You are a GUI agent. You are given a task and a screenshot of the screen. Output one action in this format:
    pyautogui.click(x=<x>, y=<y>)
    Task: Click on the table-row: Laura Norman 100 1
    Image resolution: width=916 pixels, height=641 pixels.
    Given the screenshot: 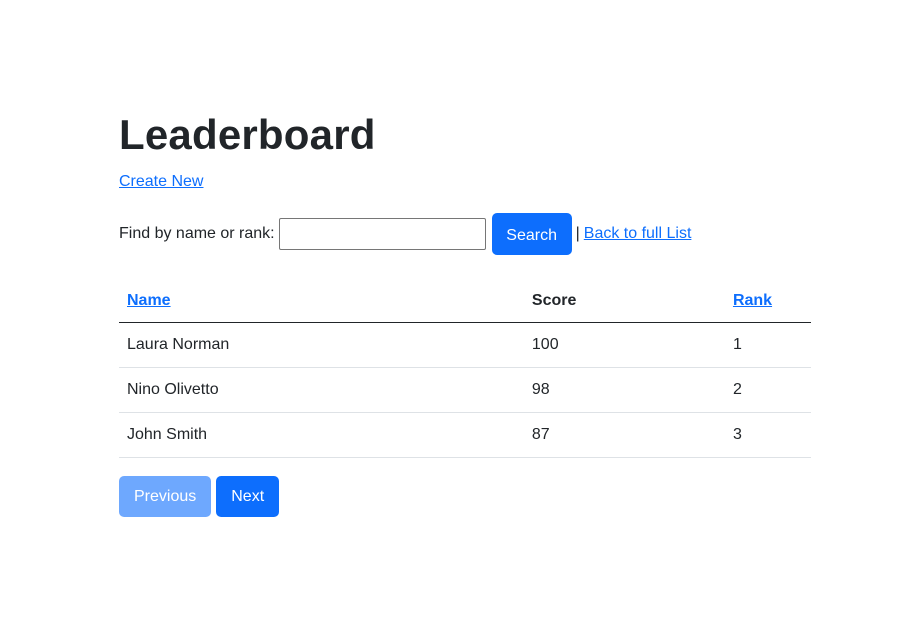 What is the action you would take?
    pyautogui.click(x=465, y=345)
    